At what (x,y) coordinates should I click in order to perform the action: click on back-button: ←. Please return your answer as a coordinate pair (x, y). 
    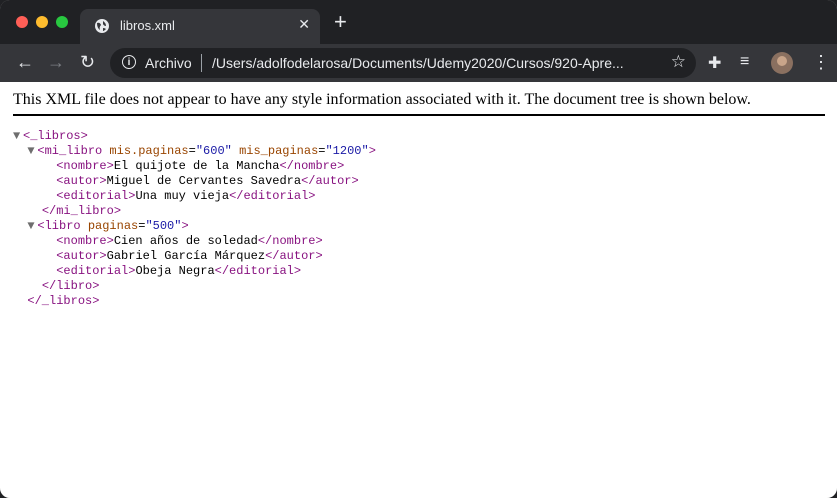
    Looking at the image, I should click on (25, 62).